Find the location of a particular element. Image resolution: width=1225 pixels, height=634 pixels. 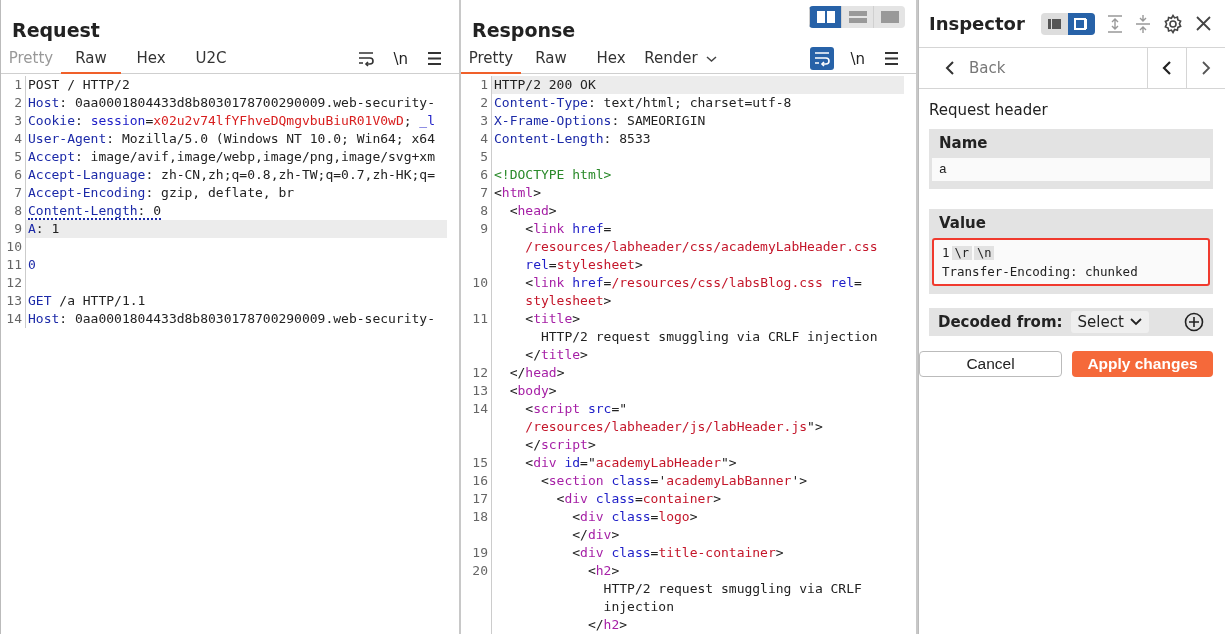

line-number: 15 is located at coordinates (476, 463).